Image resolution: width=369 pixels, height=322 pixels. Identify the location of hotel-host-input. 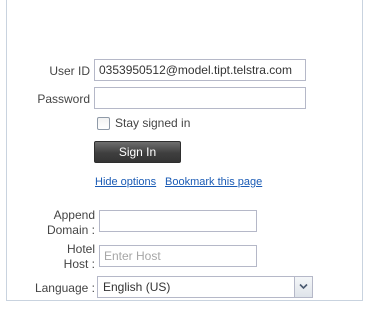
(178, 256).